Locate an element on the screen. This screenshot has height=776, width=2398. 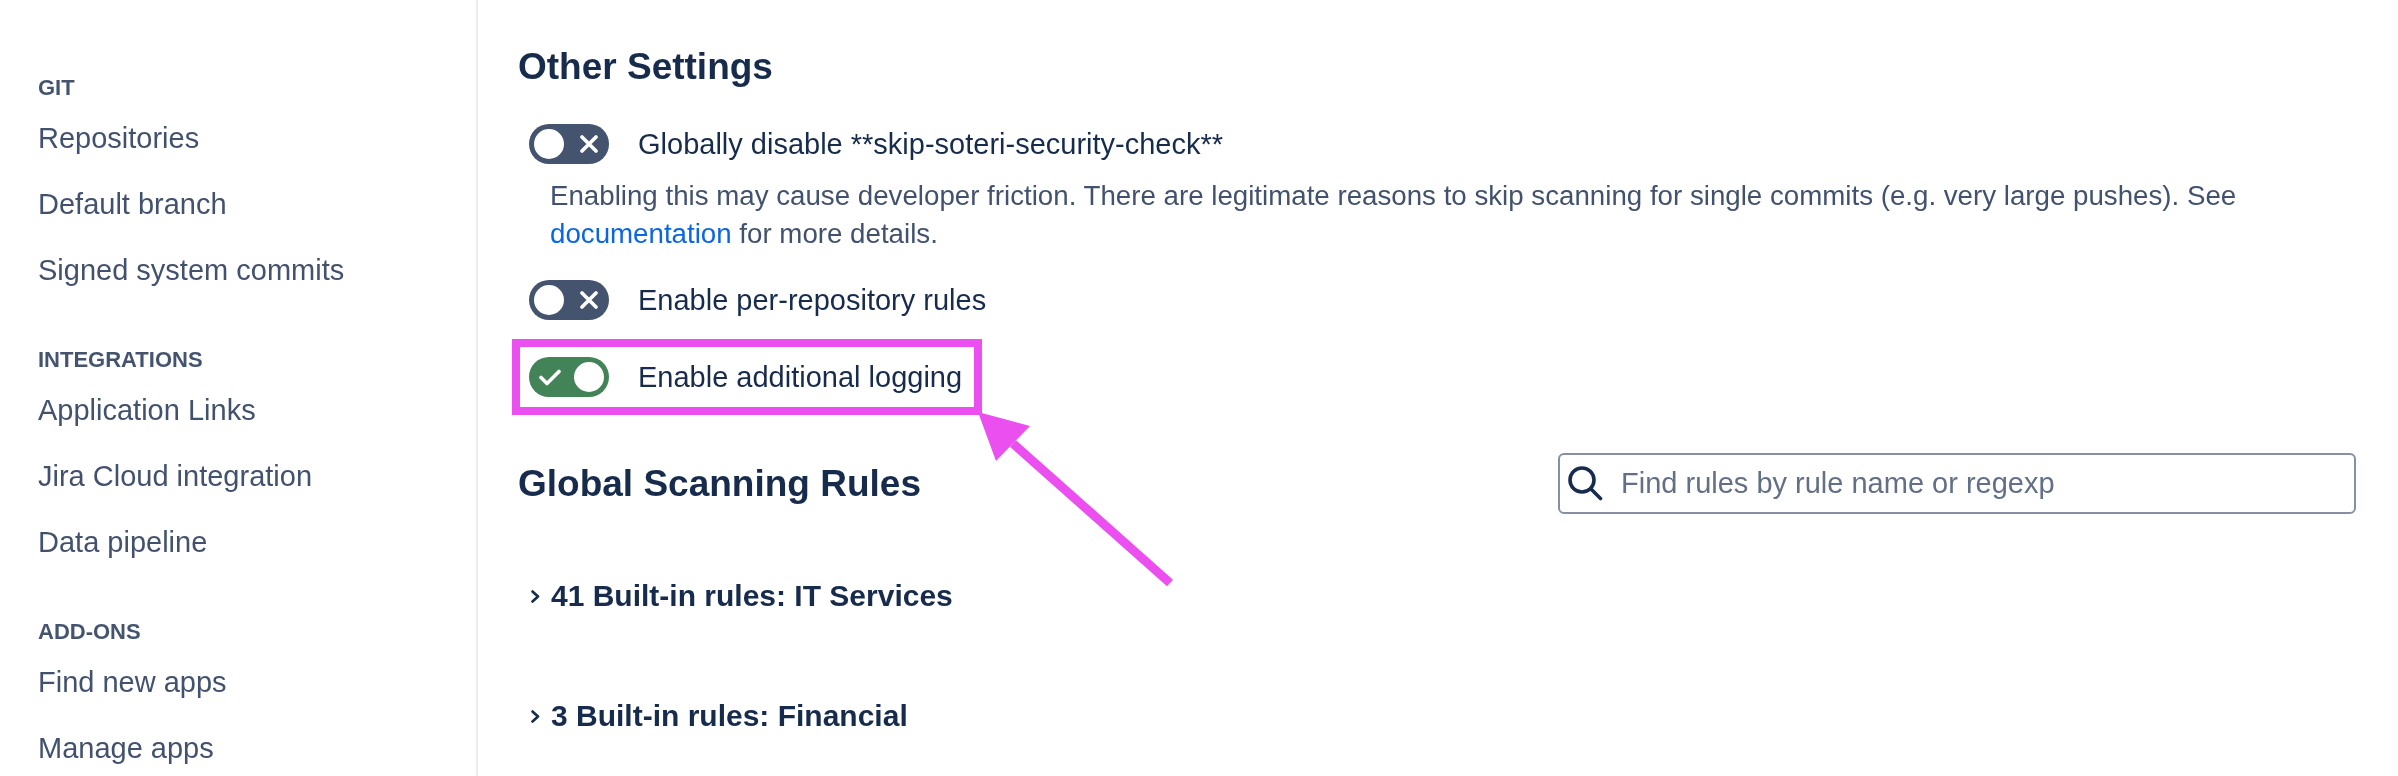
accordion-header: 41 Built-in rules: IT Services is located at coordinates (742, 596).